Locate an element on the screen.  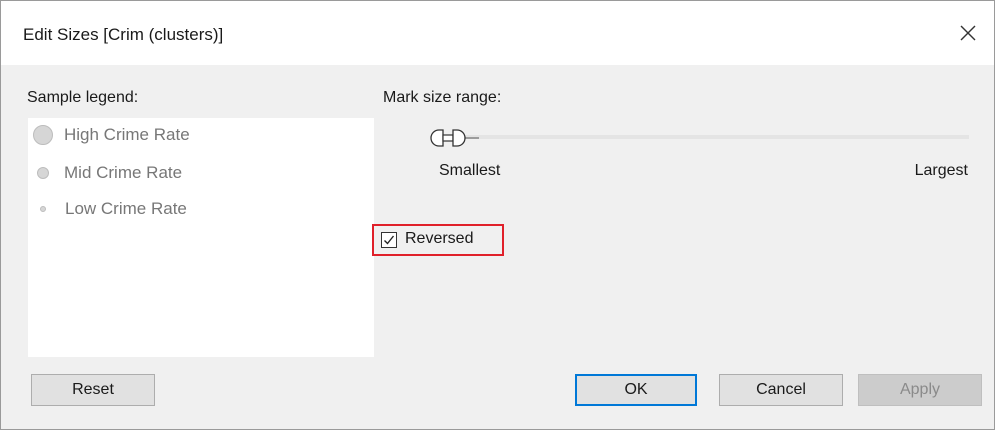
legend-item-high: High Crime Rate is located at coordinates (111, 135).